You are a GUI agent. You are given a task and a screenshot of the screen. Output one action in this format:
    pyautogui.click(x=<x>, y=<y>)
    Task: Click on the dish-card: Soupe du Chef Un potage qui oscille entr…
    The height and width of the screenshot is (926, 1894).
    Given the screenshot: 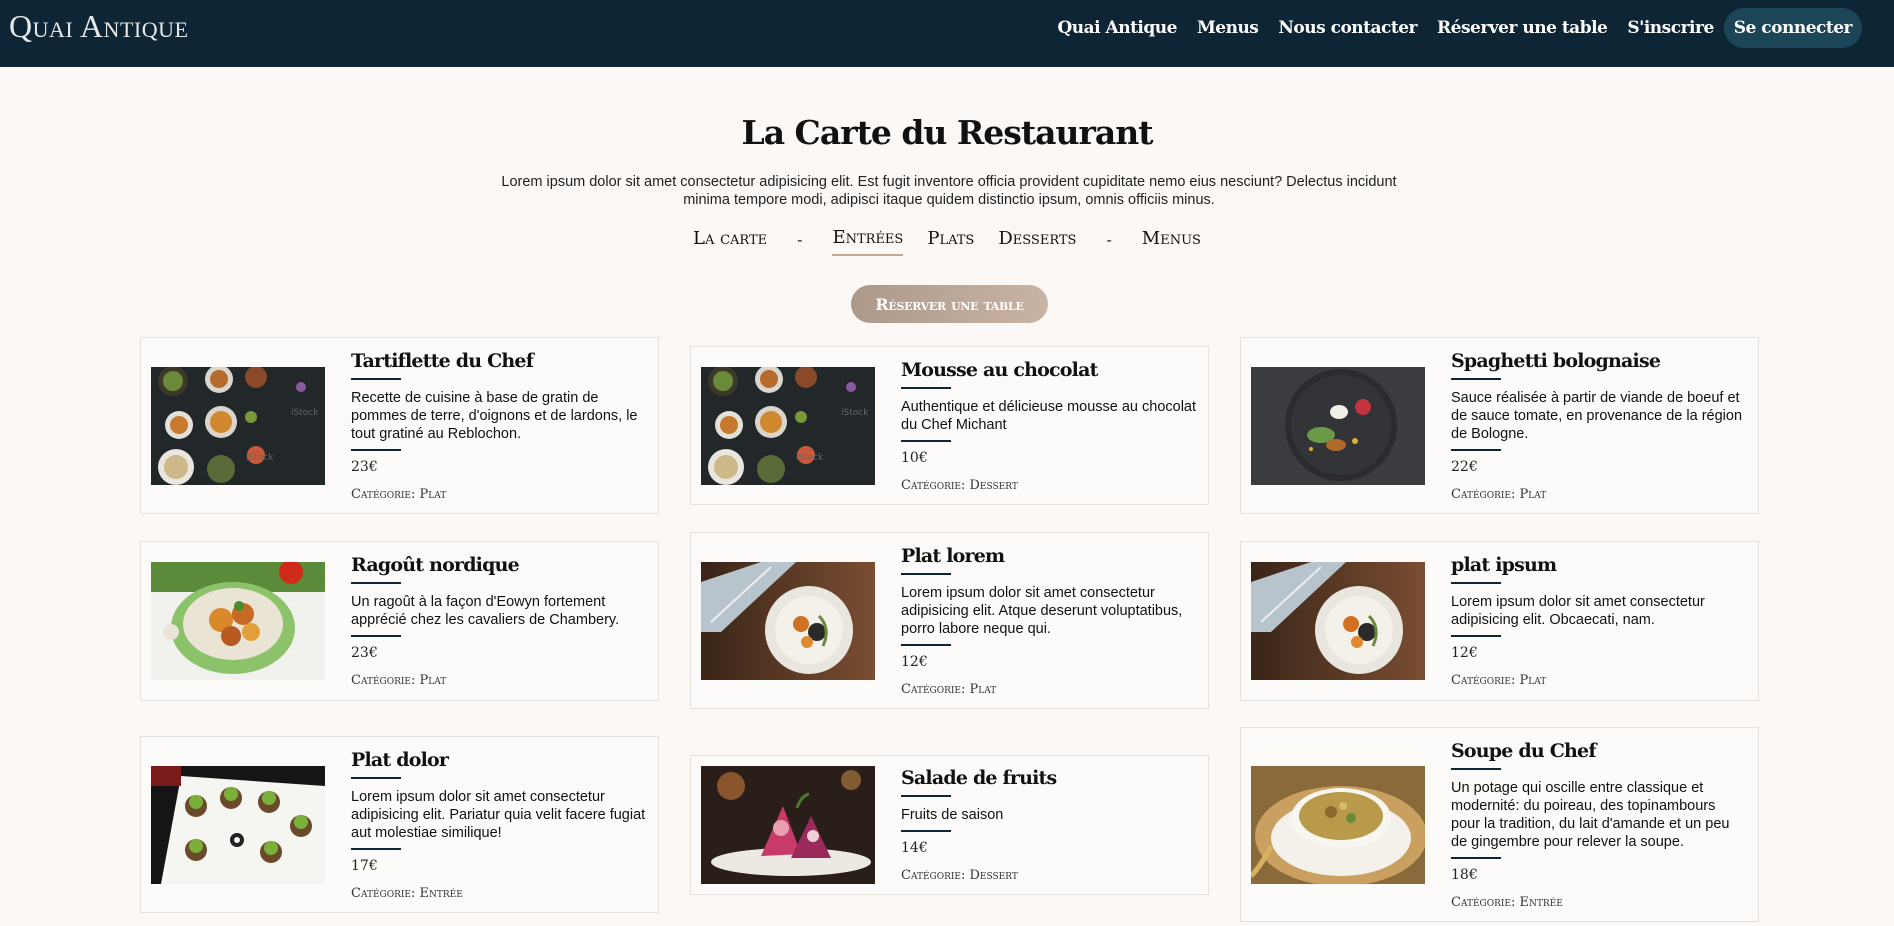 What is the action you would take?
    pyautogui.click(x=1499, y=824)
    